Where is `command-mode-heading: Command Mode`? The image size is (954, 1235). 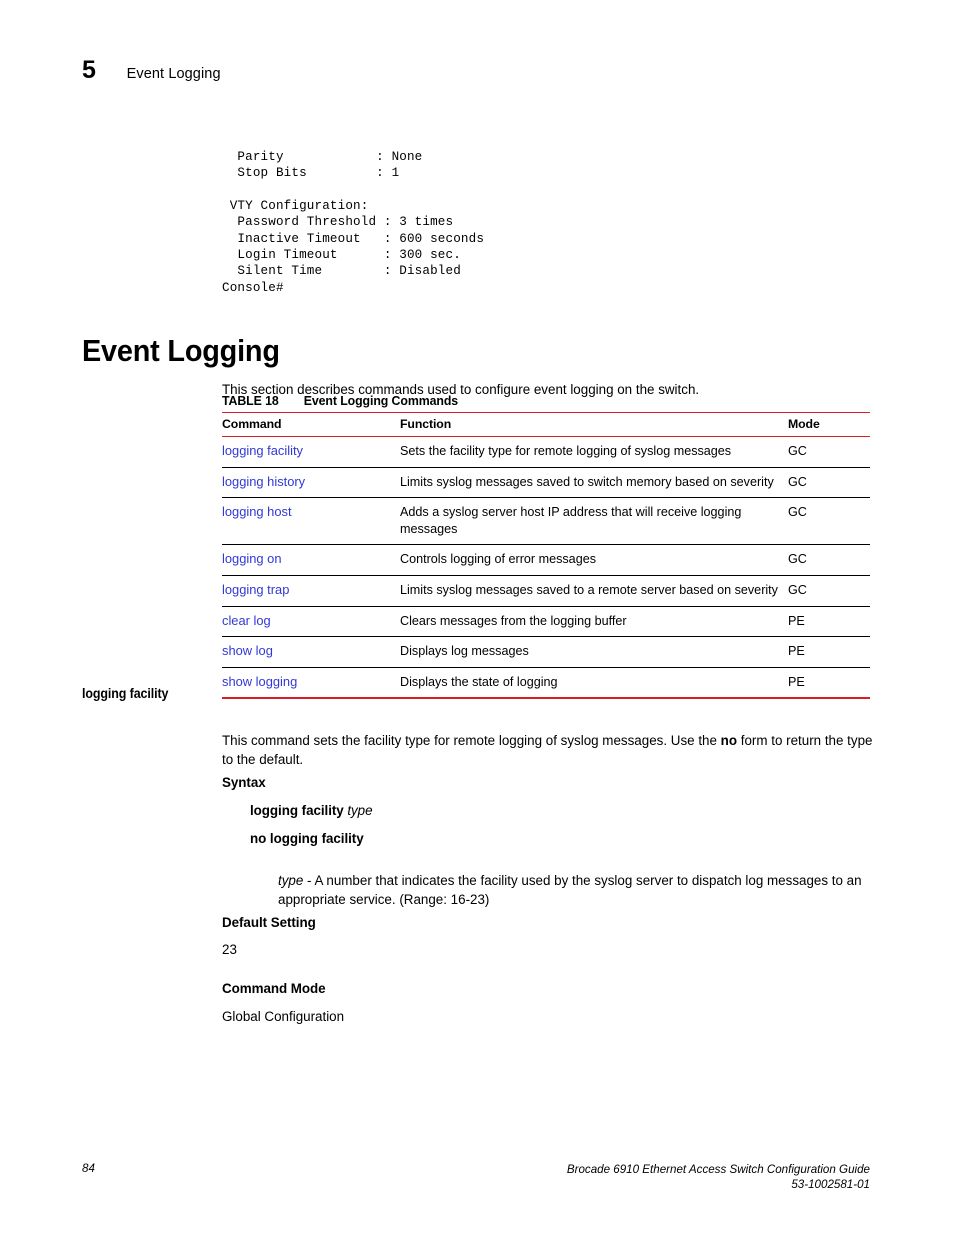
command-mode-heading: Command Mode is located at coordinates (274, 988).